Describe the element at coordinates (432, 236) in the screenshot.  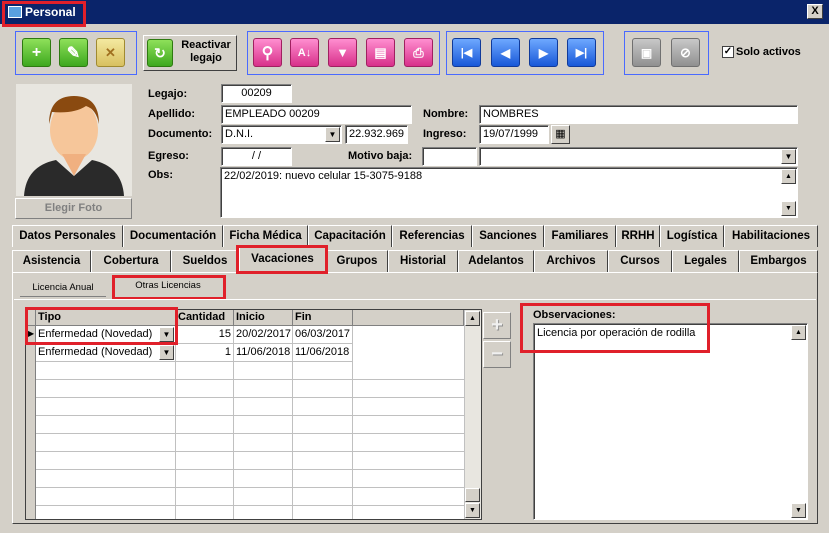
I see `tab-referencias: Referencias` at that location.